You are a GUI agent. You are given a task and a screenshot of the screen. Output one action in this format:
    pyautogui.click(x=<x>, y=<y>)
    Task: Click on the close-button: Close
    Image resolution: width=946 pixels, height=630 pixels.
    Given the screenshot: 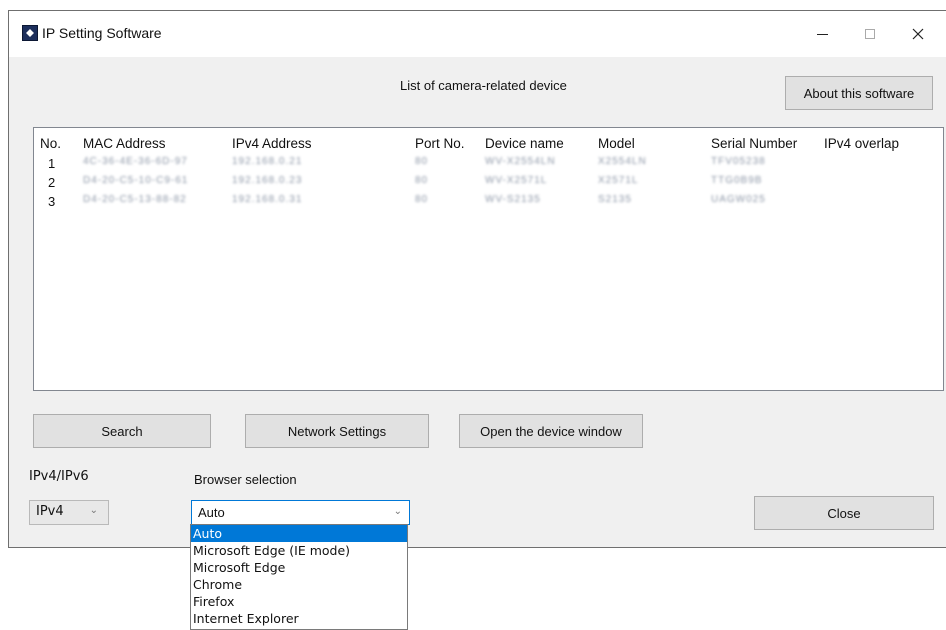 What is the action you would take?
    pyautogui.click(x=844, y=513)
    